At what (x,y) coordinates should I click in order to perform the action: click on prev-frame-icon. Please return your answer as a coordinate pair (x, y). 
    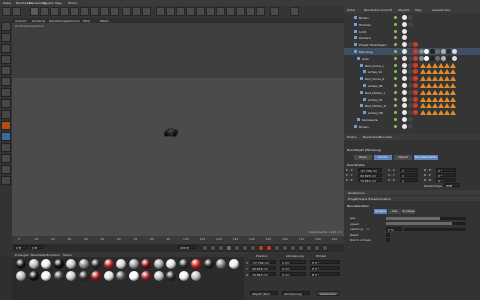
    Looking at the image, I should click on (221, 248).